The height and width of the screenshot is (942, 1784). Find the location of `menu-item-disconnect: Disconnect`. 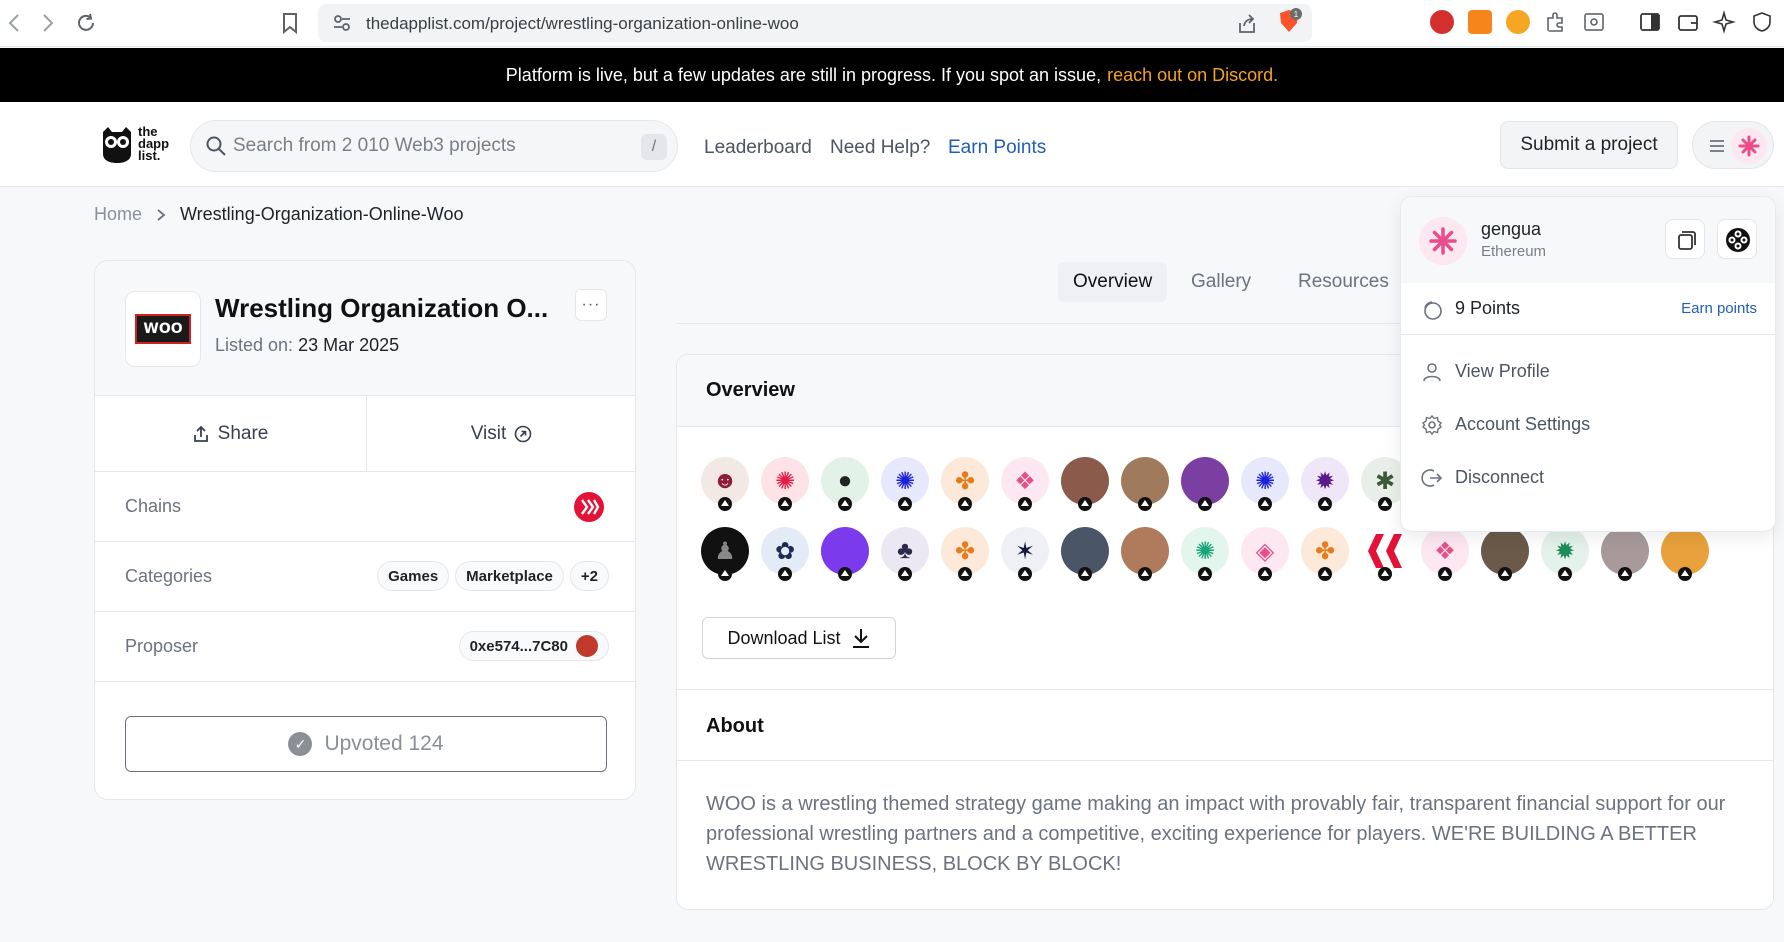

menu-item-disconnect: Disconnect is located at coordinates (1588, 478).